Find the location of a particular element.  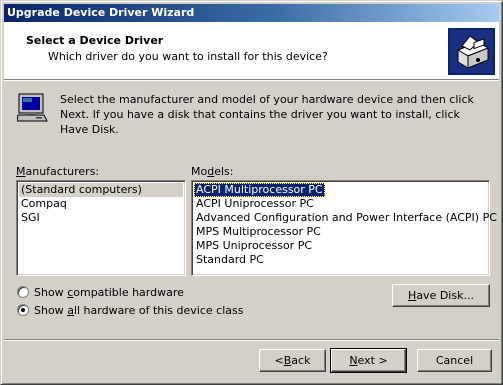

manufacturers-listbox: (Standard computers) Compaq SGI is located at coordinates (101, 228).